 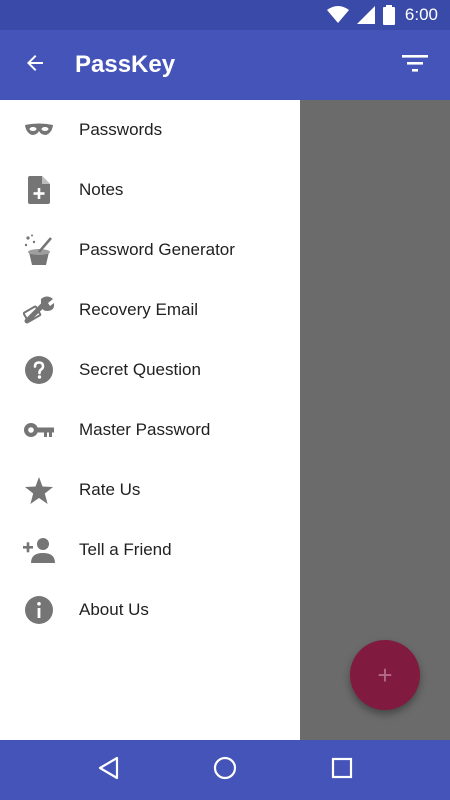 What do you see at coordinates (114, 609) in the screenshot?
I see `drawer-item-label: About Us` at bounding box center [114, 609].